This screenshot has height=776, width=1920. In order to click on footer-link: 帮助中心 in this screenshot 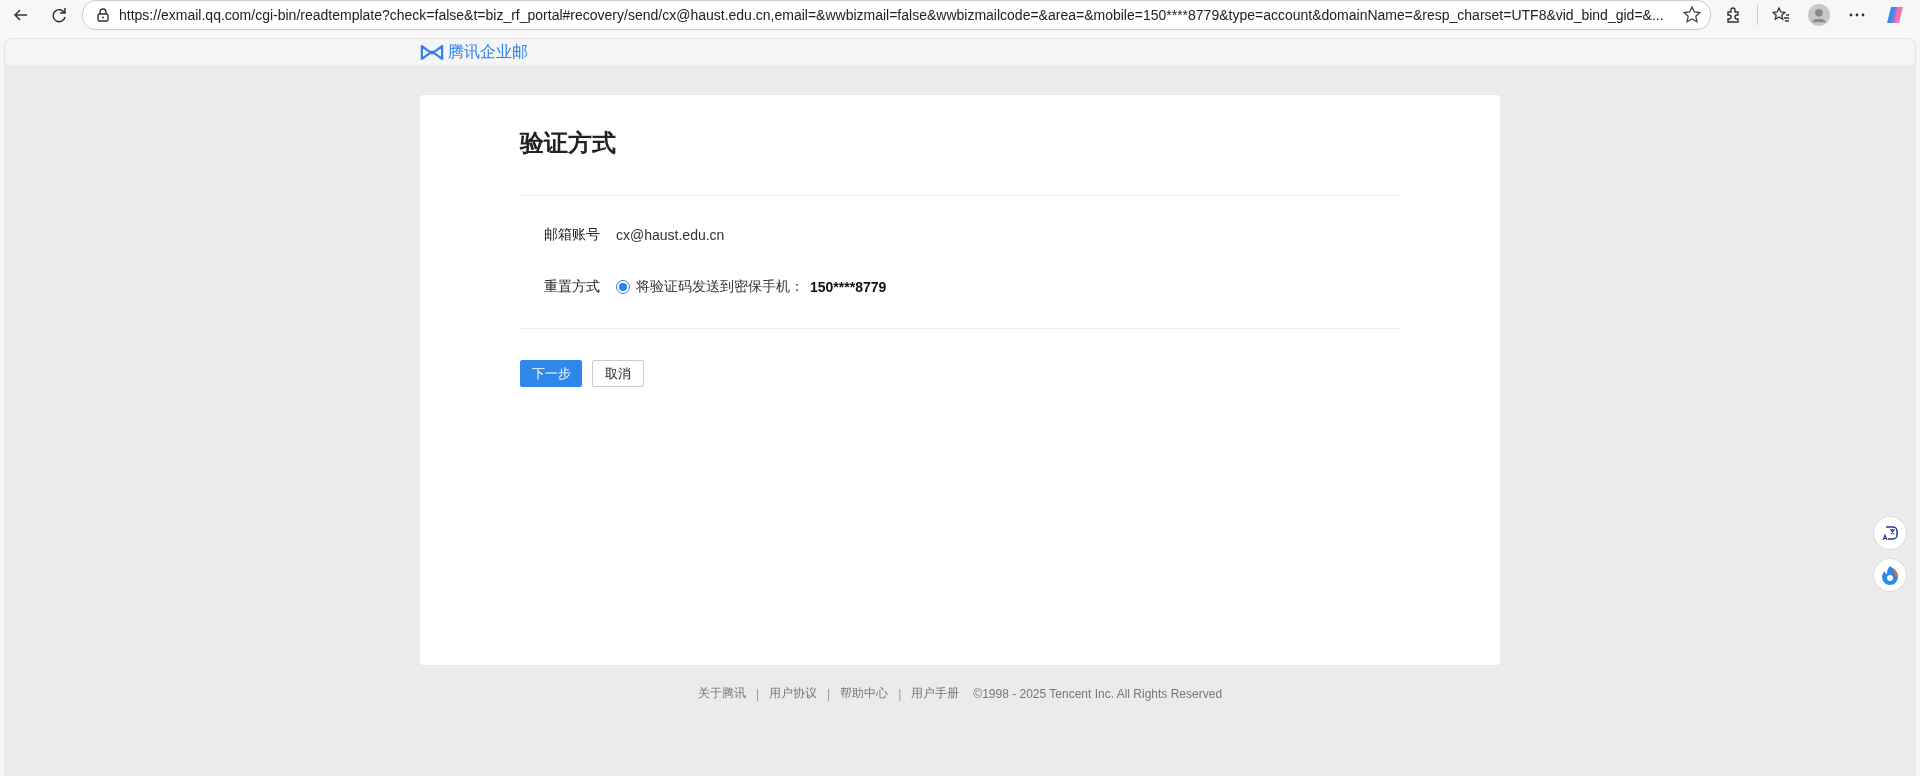, I will do `click(864, 693)`.